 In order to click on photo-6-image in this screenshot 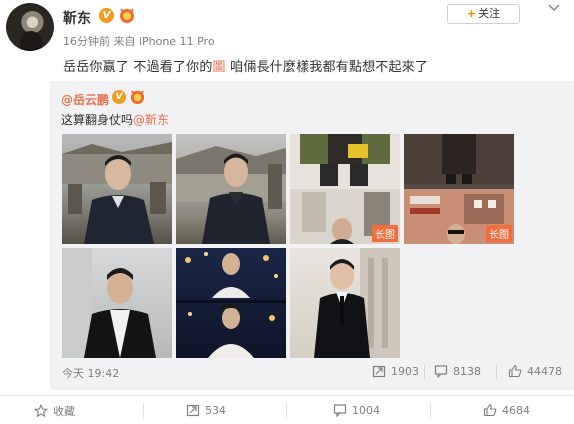, I will do `click(231, 305)`.